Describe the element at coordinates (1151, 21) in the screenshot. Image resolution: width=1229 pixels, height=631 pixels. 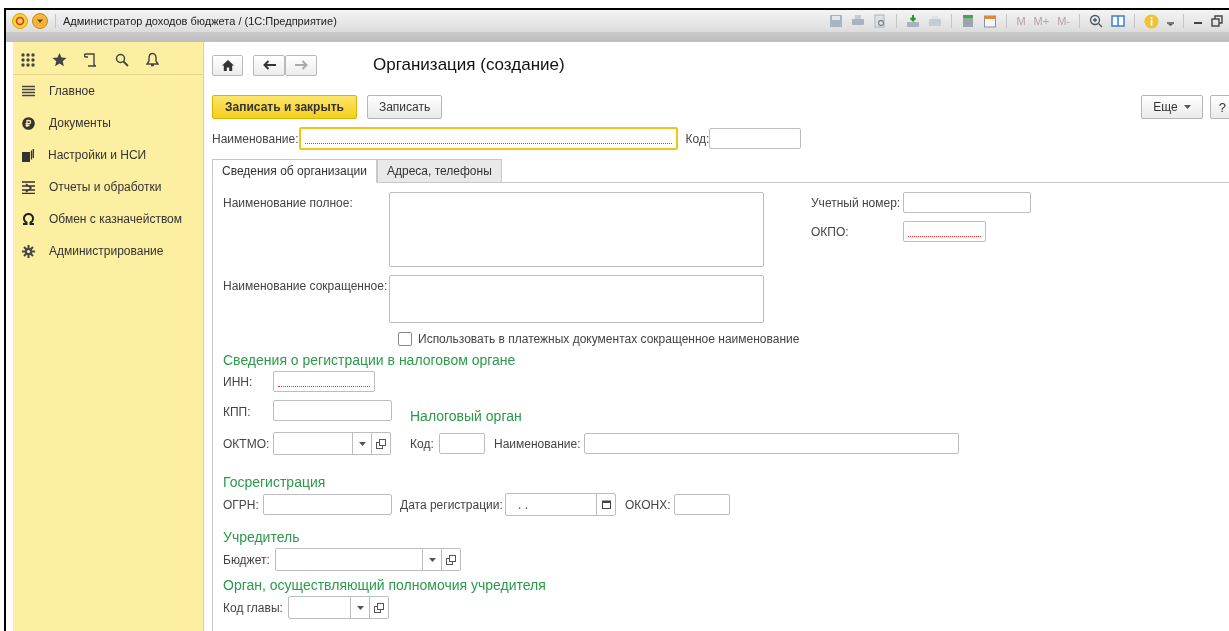
I see `info-icon` at that location.